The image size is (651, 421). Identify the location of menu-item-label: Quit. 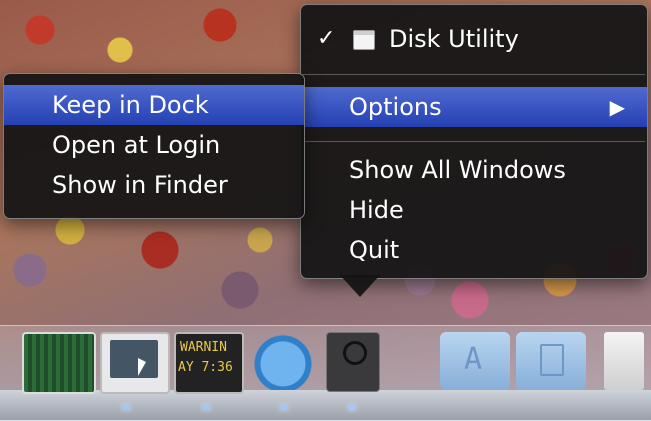
(374, 250).